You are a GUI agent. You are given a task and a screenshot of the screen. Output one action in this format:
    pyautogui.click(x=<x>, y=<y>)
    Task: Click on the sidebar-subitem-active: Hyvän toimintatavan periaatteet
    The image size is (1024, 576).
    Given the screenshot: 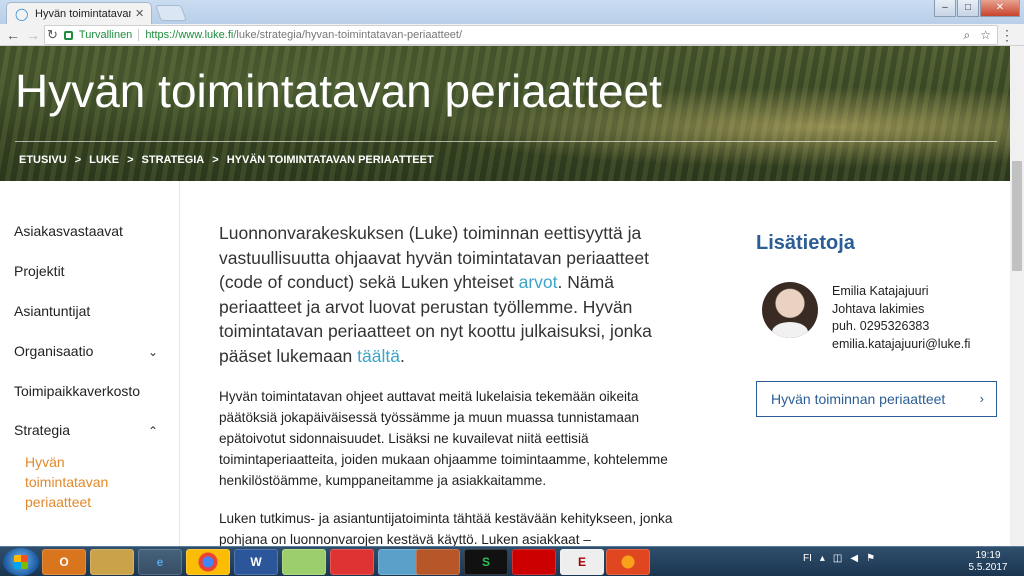 What is the action you would take?
    pyautogui.click(x=85, y=482)
    